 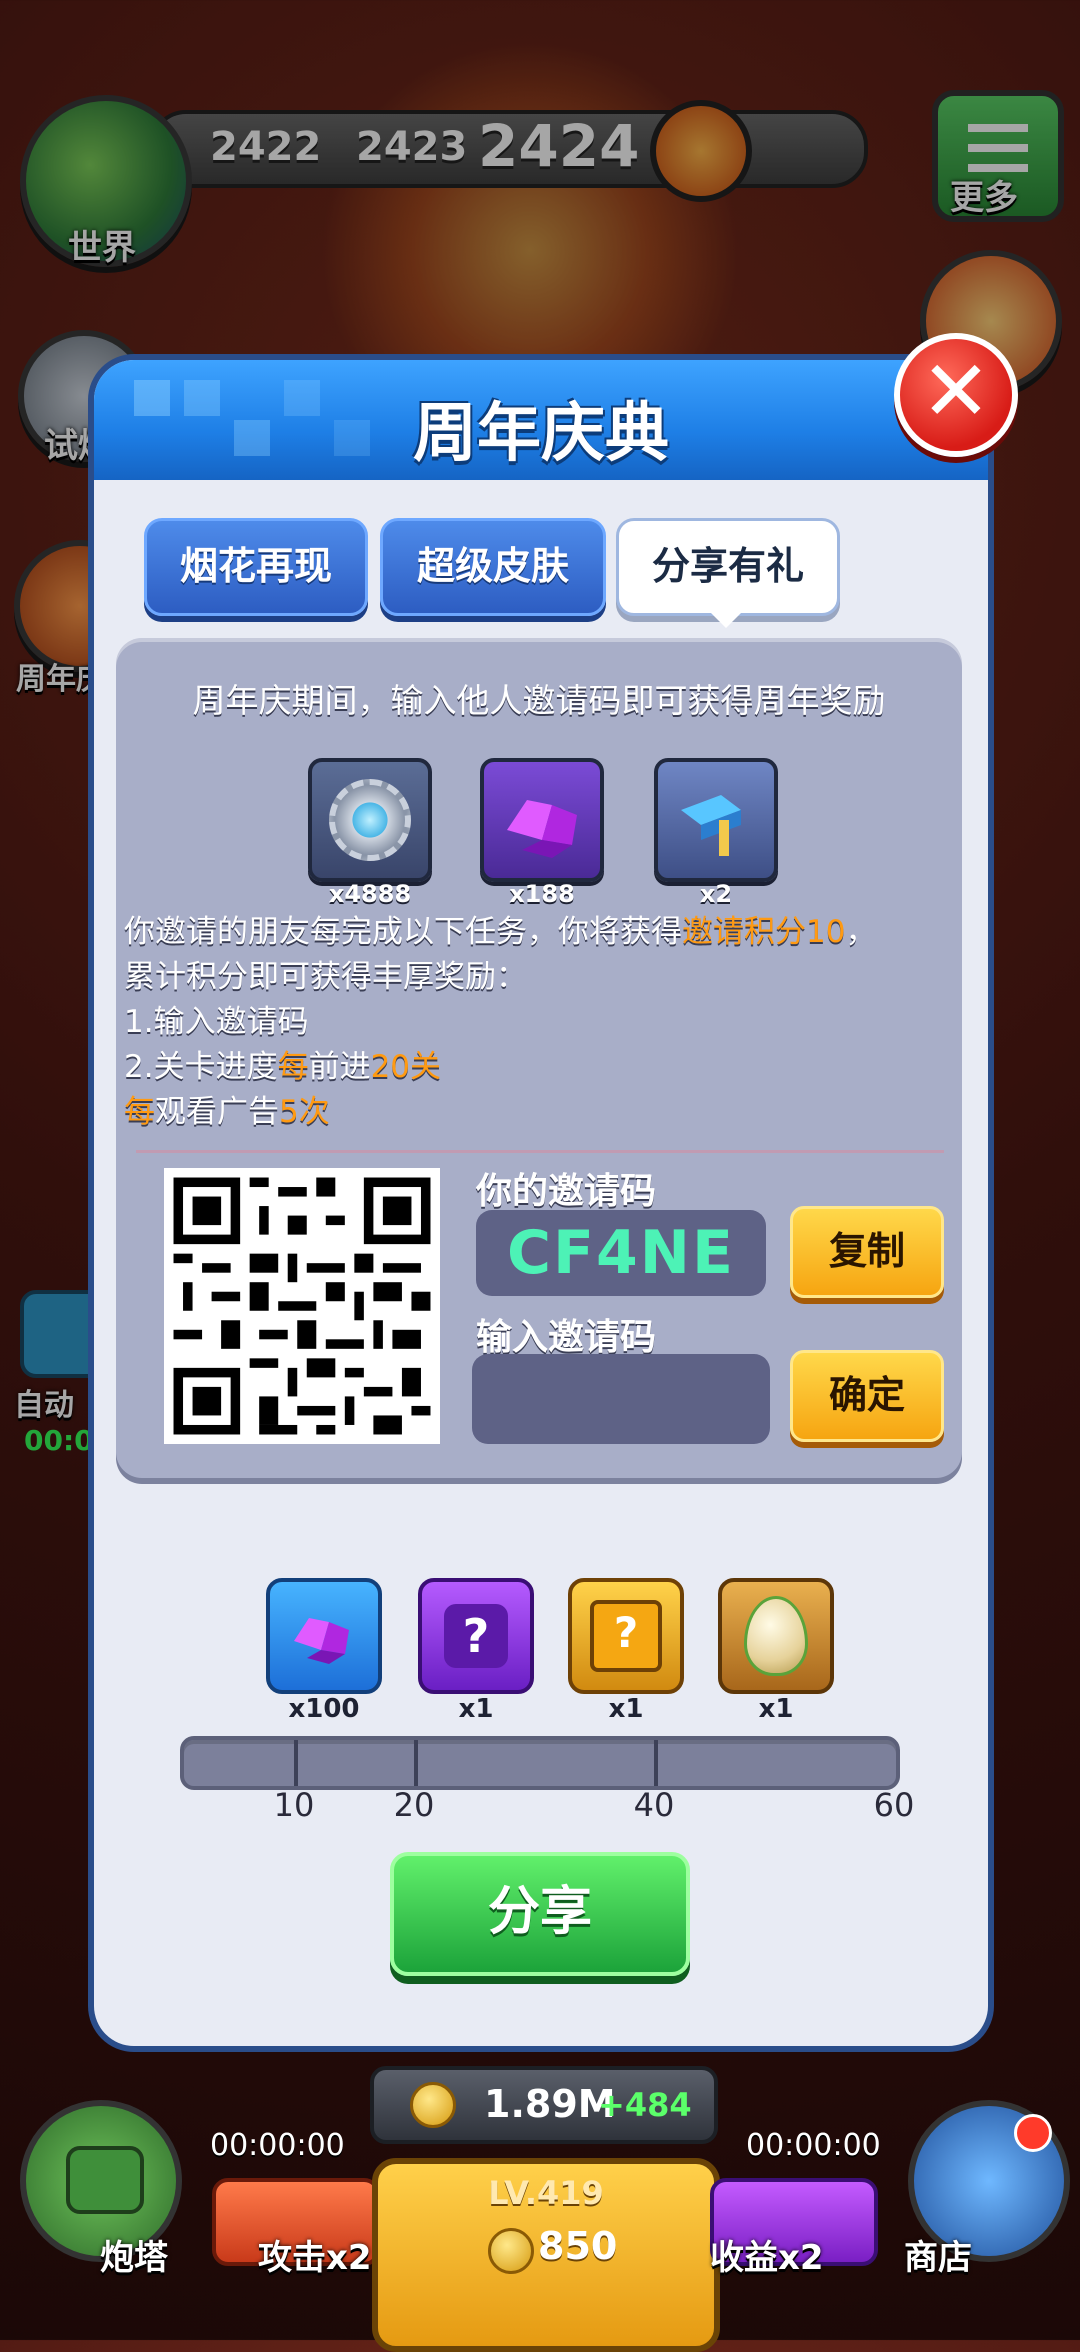 I want to click on task-highlight: 5次, so click(x=304, y=1112).